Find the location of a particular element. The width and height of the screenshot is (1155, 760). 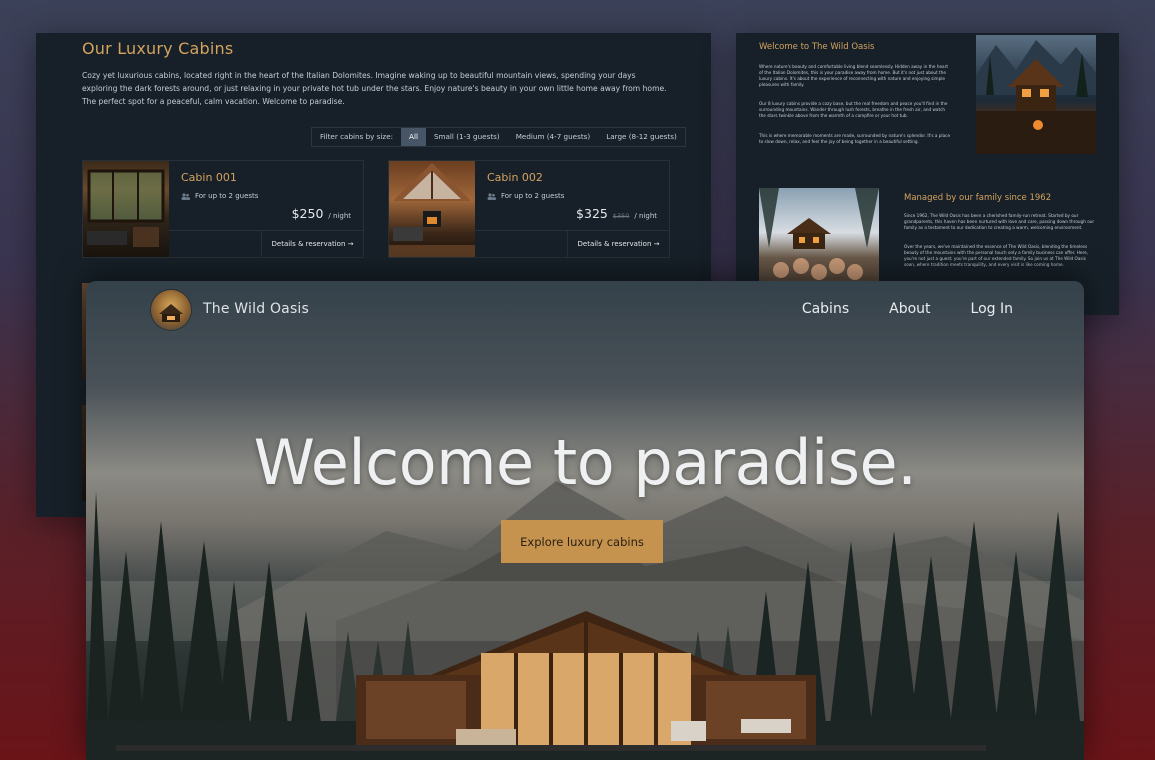

brand-name: The Wild Oasis is located at coordinates (256, 309).